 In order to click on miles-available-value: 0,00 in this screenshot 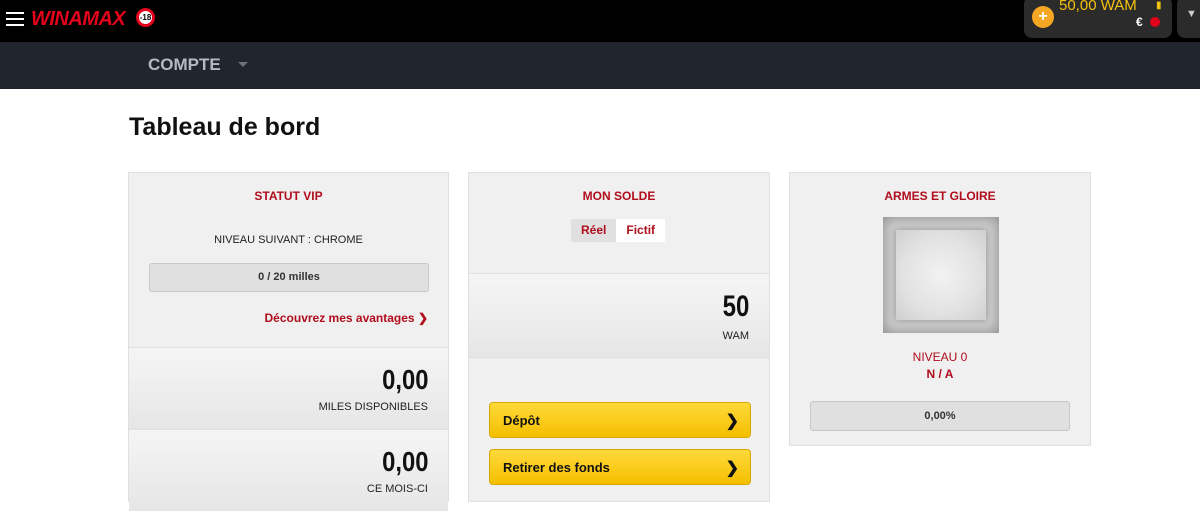, I will do `click(404, 379)`.